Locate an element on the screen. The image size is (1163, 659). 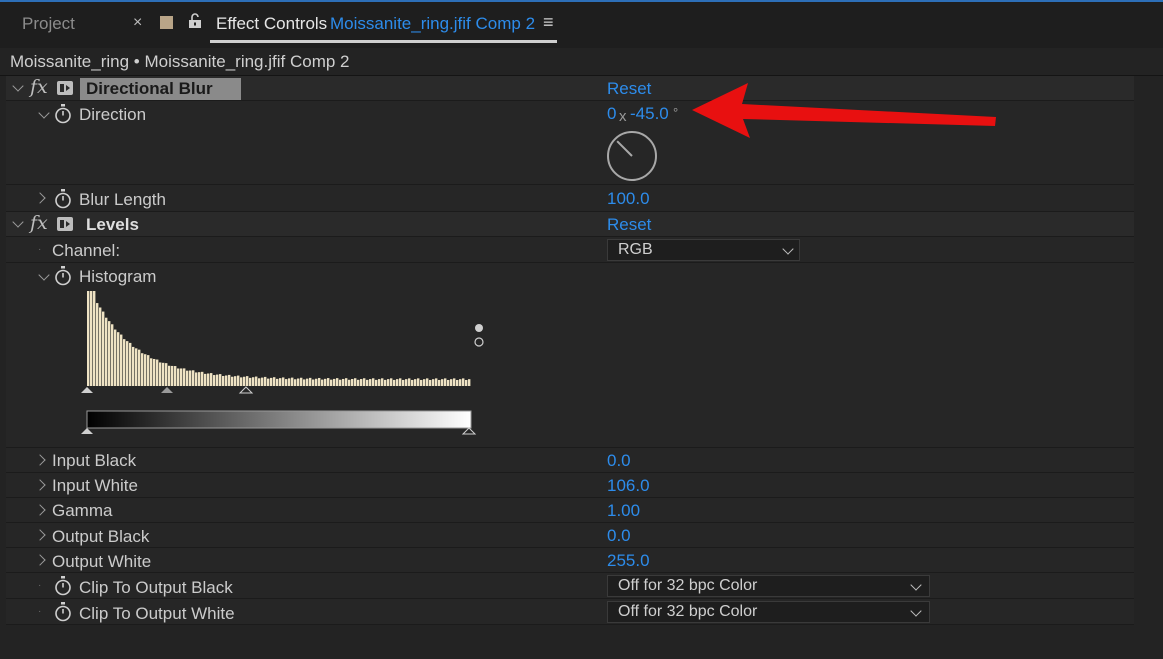
property-row-input-black: Input Black 0.0 is located at coordinates (570, 460).